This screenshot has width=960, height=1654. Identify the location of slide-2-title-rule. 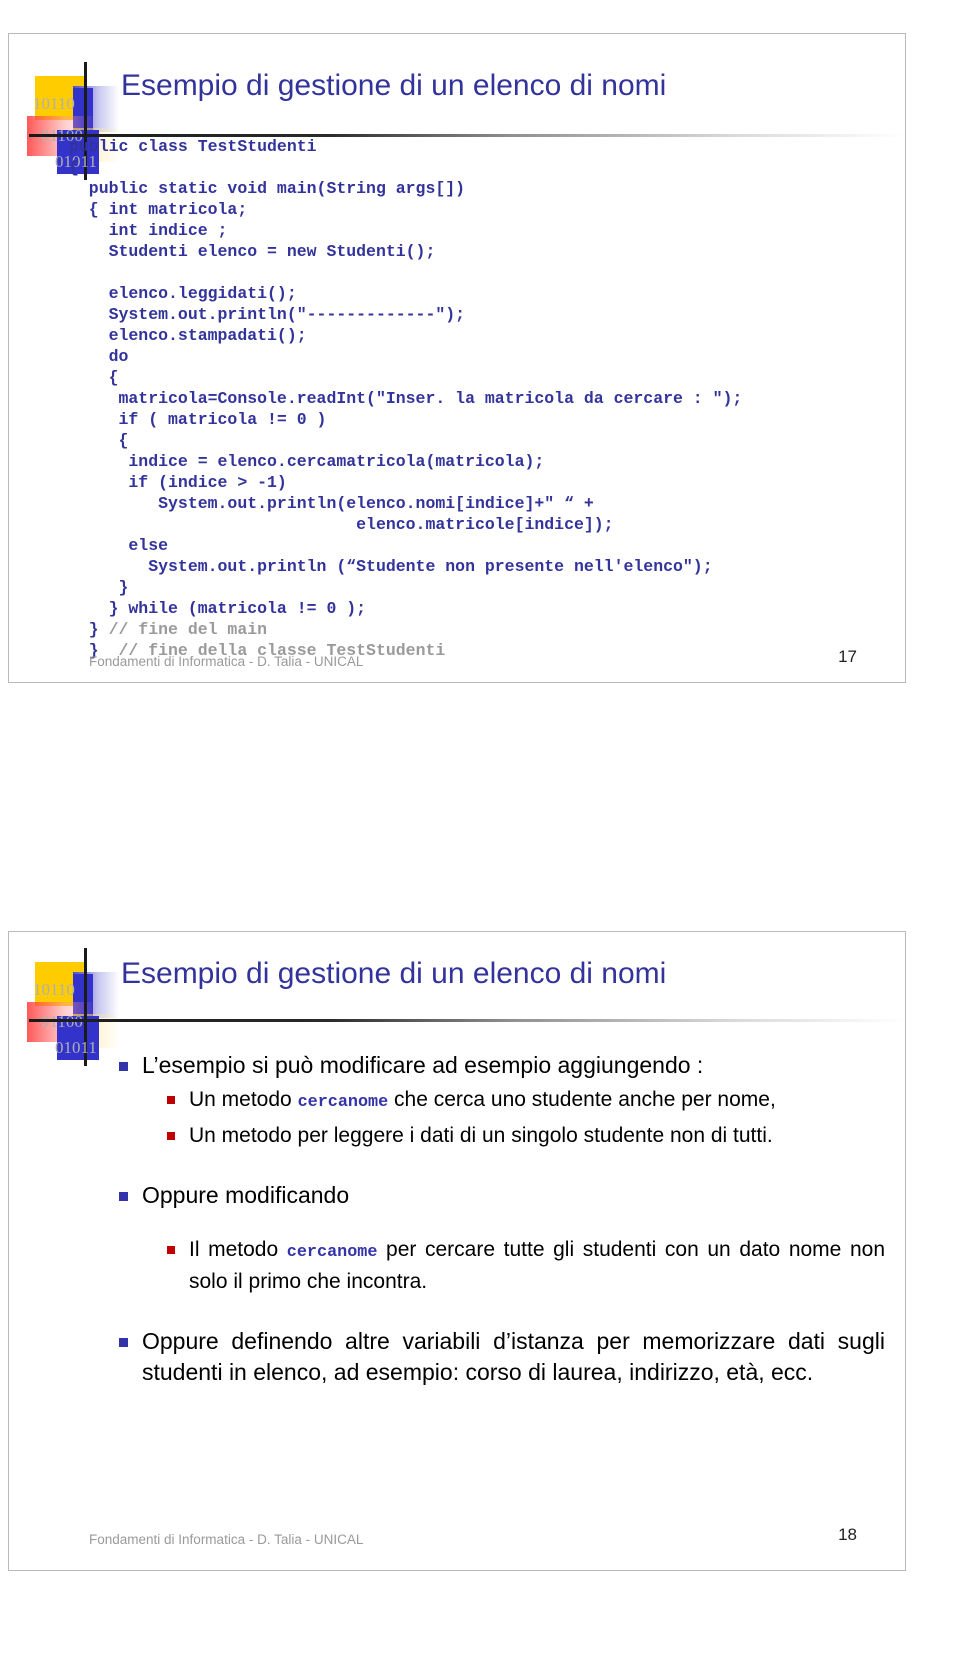
(467, 1020).